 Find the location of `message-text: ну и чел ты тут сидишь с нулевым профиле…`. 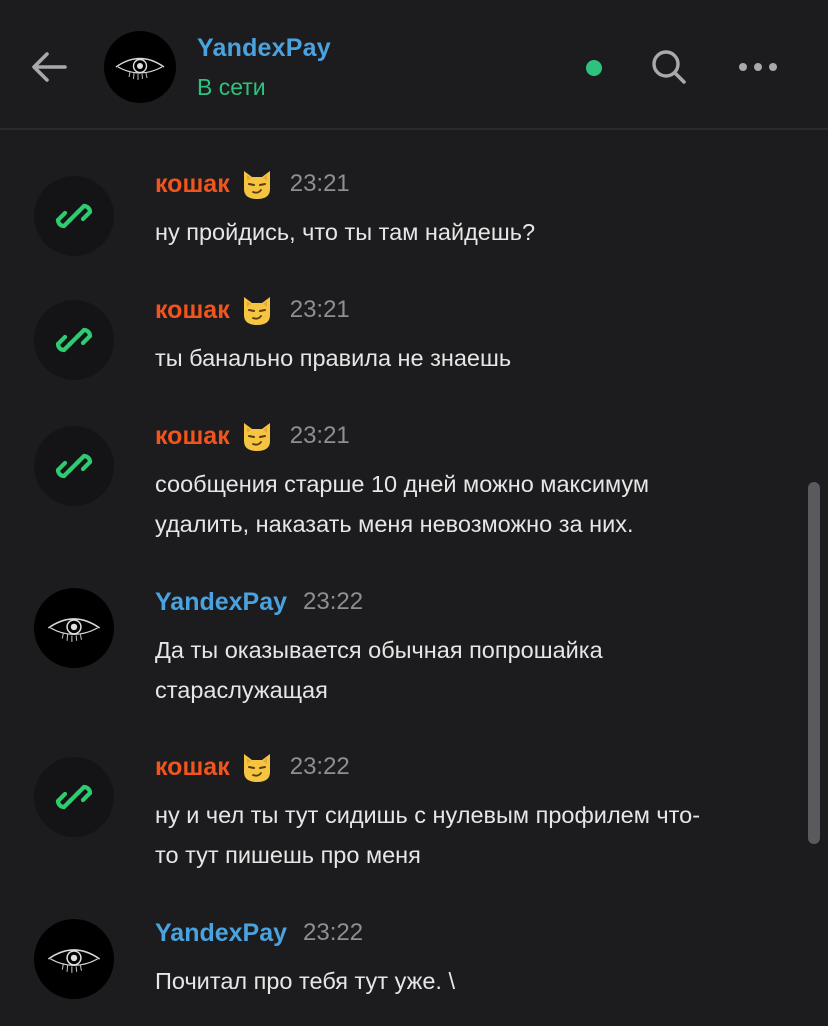

message-text: ну и чел ты тут сидишь с нулевым профиле… is located at coordinates (475, 835).